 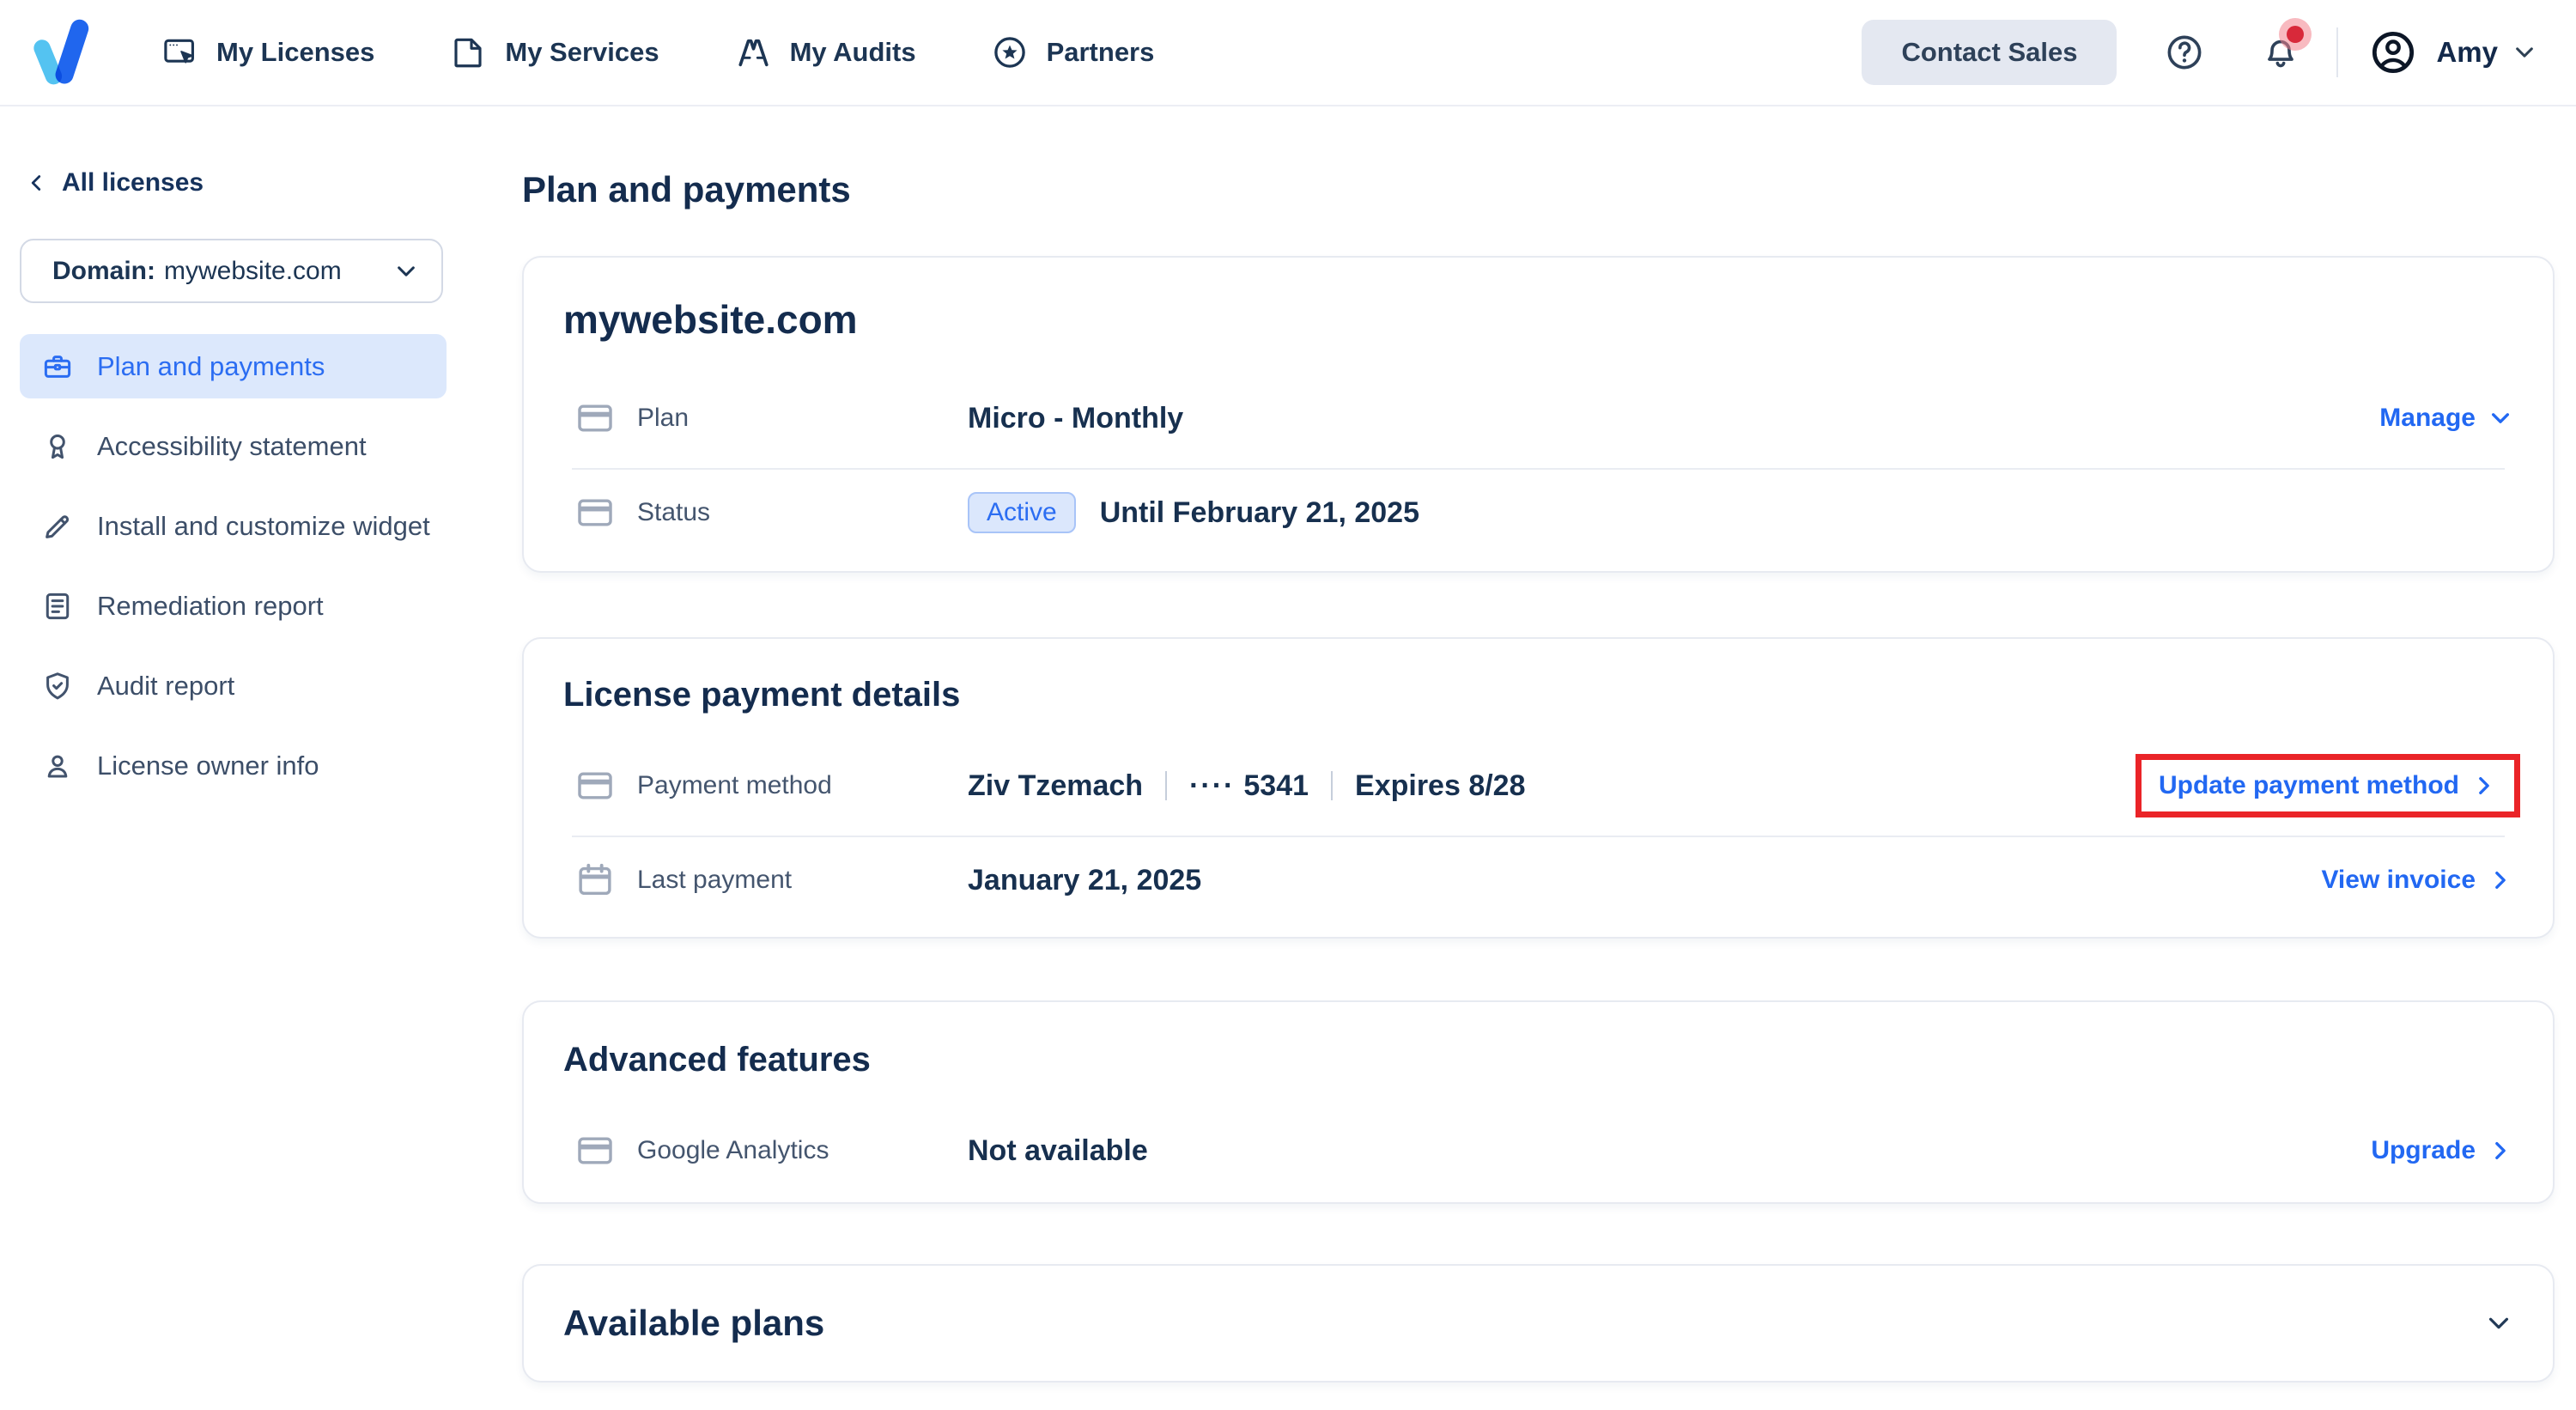 I want to click on plan-row-label: Plan, so click(x=663, y=418).